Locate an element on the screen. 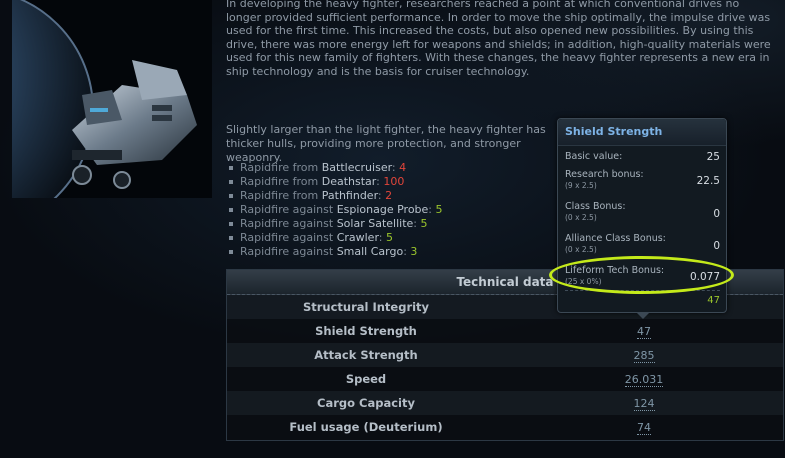  tech-row-shield-strength: Shield Strength 47 is located at coordinates (505, 331).